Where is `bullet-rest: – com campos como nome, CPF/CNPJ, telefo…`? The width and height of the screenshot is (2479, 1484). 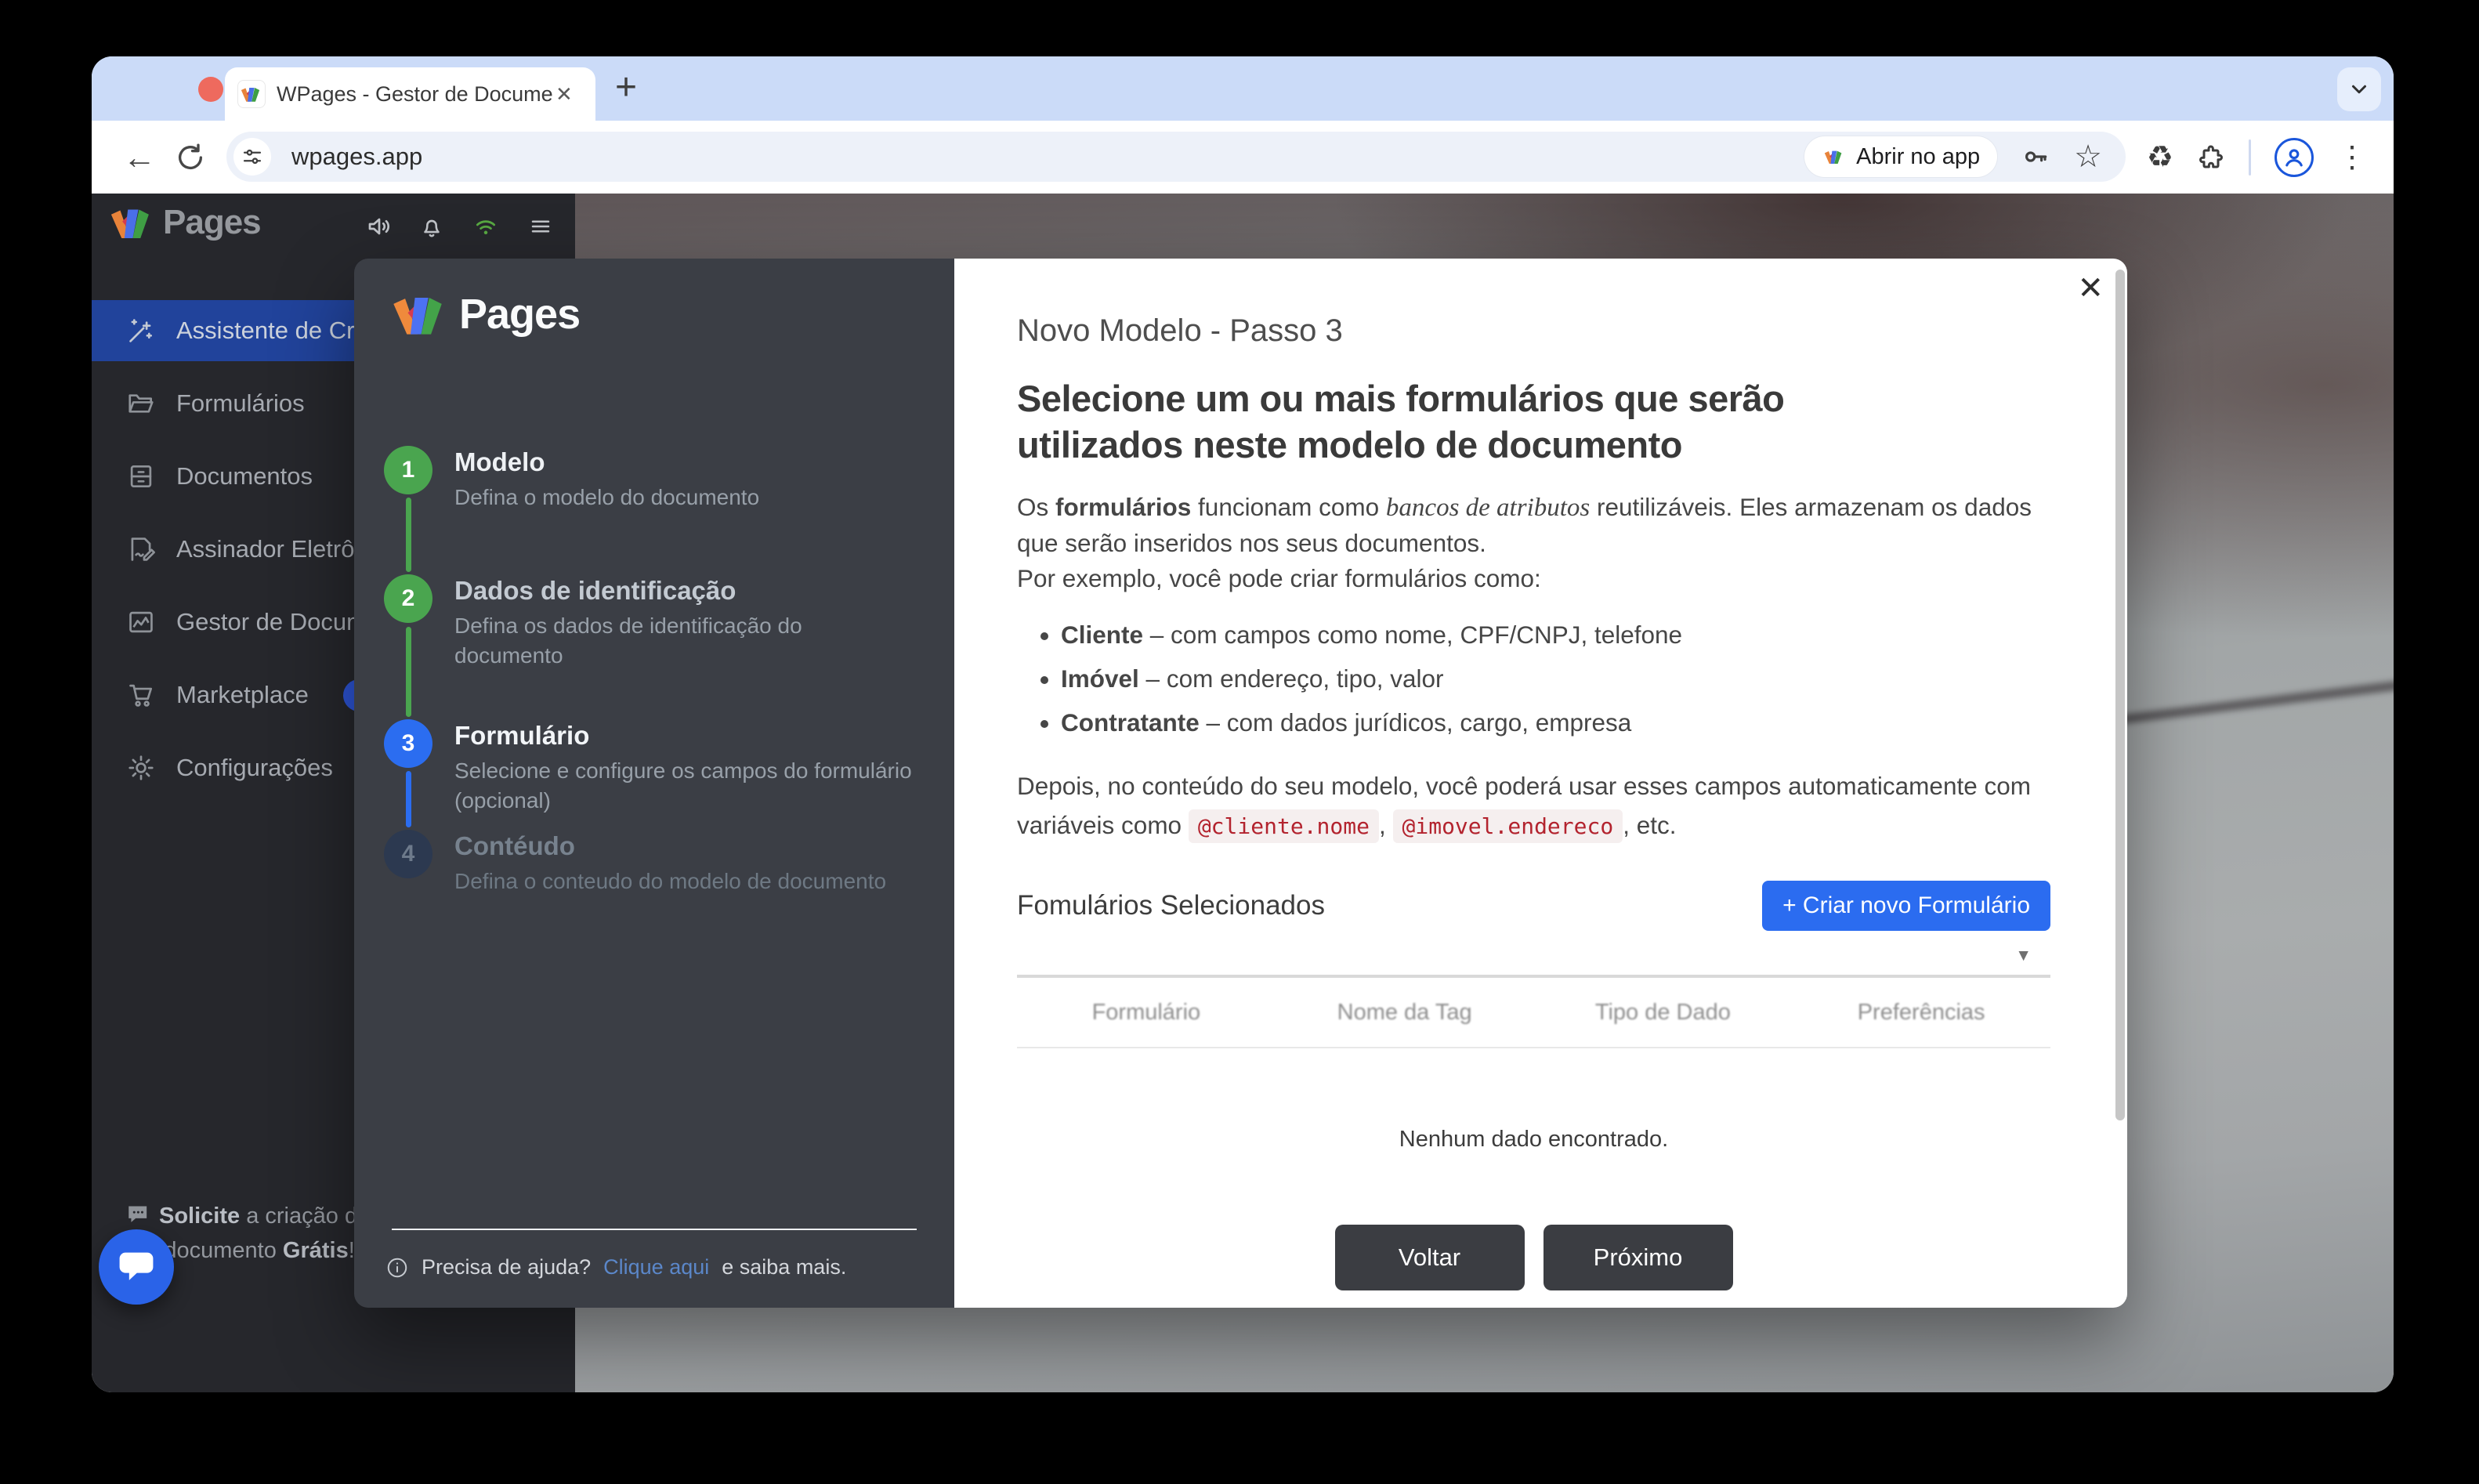 bullet-rest: – com campos como nome, CPF/CNPJ, telefo… is located at coordinates (1413, 635).